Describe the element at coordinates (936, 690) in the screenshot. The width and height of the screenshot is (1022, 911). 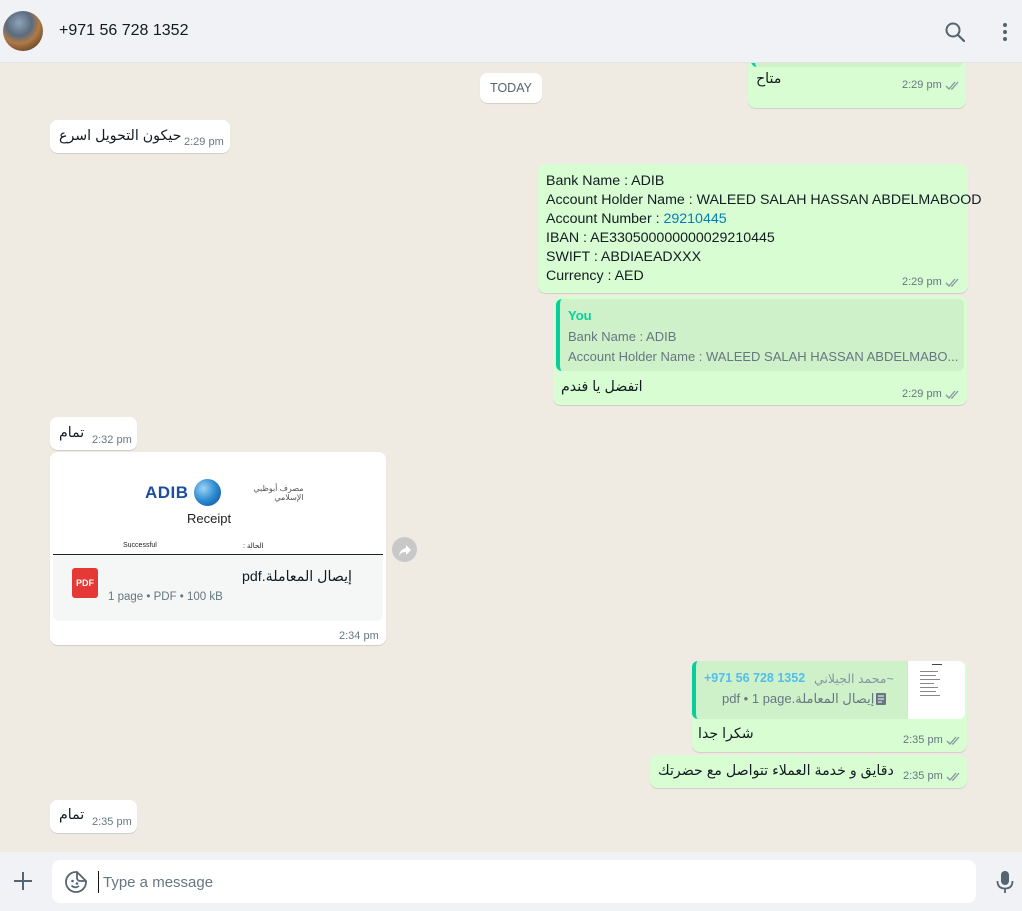
I see `document-thumbnail` at that location.